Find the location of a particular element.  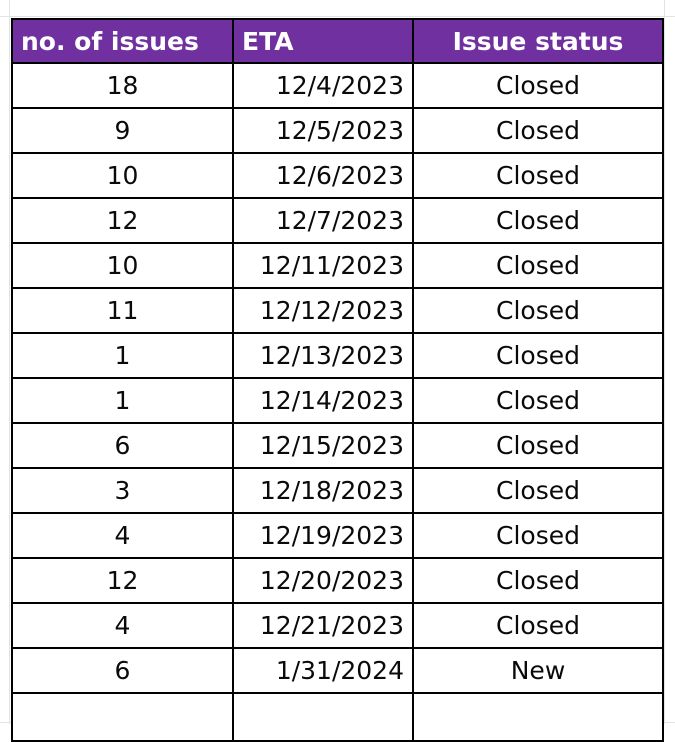

cell-eta: 12/6/2023 is located at coordinates (323, 175).